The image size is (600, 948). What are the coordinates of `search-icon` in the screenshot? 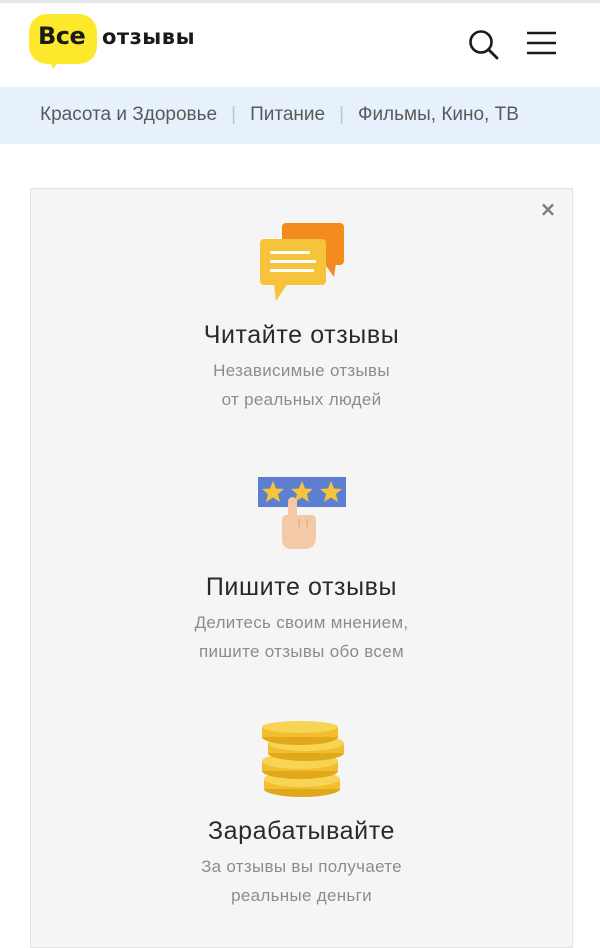 It's located at (484, 45).